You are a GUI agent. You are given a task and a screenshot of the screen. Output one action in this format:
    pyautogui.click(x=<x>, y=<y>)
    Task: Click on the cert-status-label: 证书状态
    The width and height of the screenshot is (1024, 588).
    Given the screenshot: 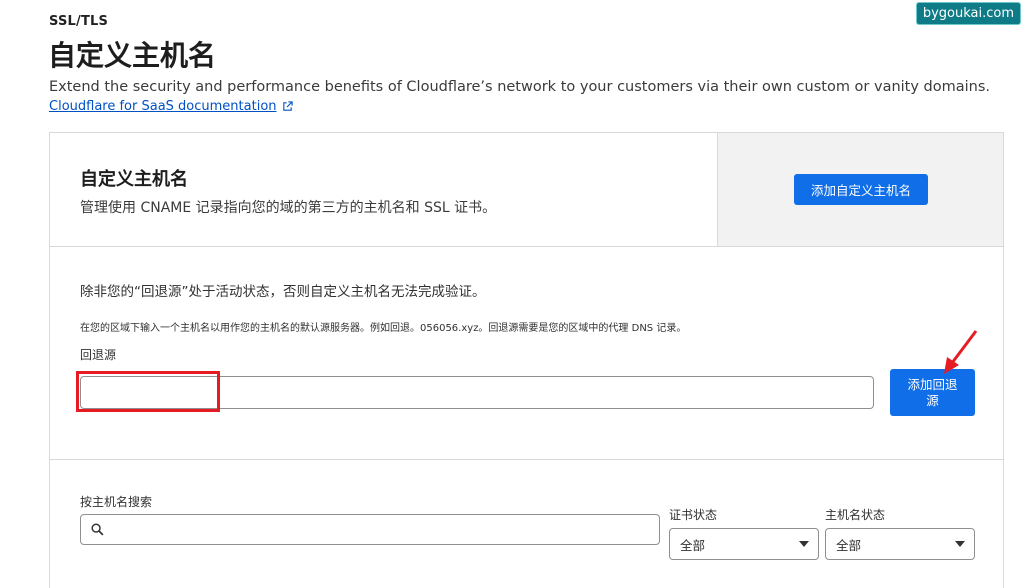 What is the action you would take?
    pyautogui.click(x=693, y=515)
    